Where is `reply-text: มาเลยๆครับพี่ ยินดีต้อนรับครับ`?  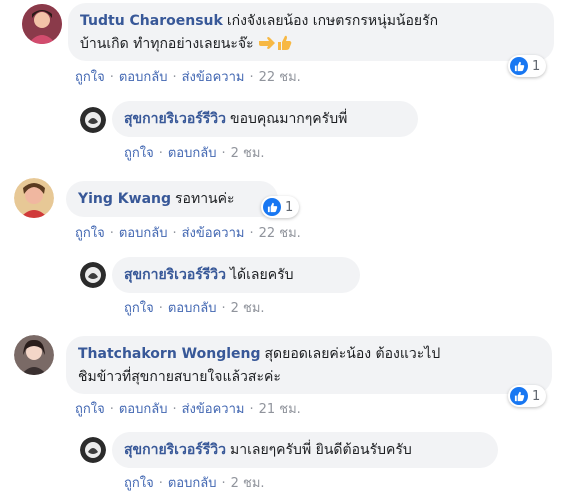 reply-text: มาเลยๆครับพี่ ยินดีต้อนรับครับ is located at coordinates (321, 450).